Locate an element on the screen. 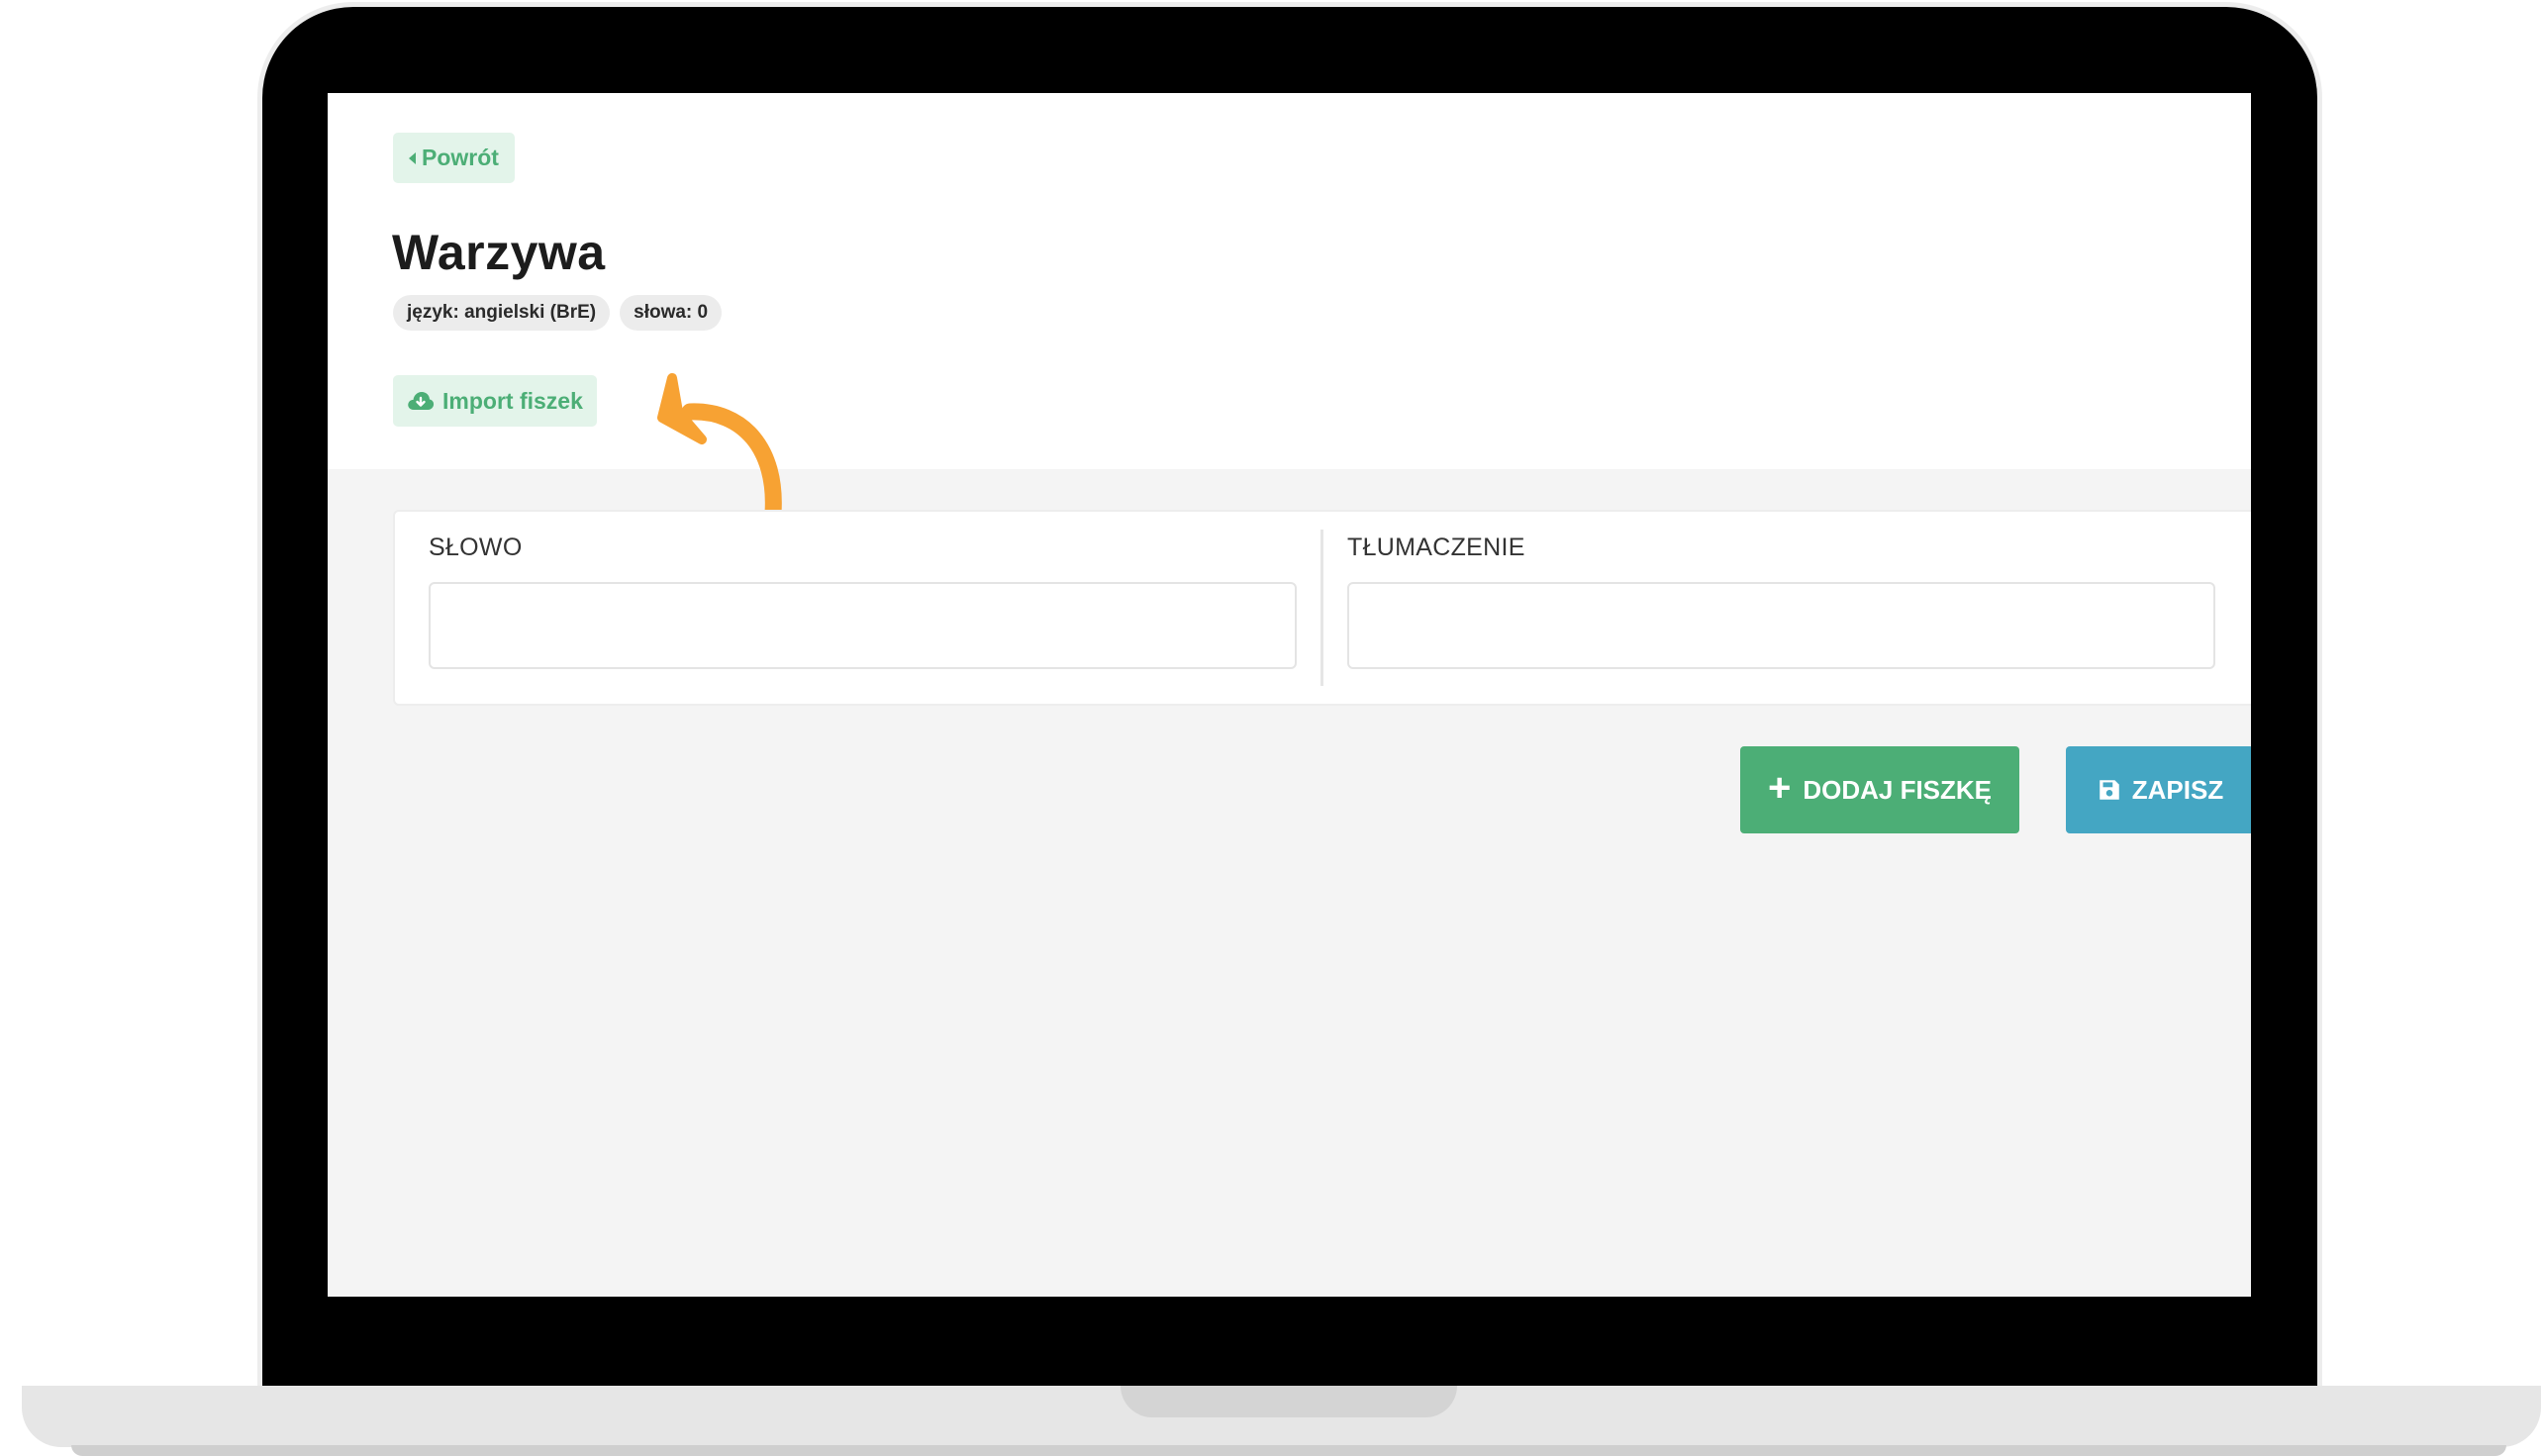 The image size is (2541, 1456). save-button-label: ZAPISZ is located at coordinates (2177, 789).